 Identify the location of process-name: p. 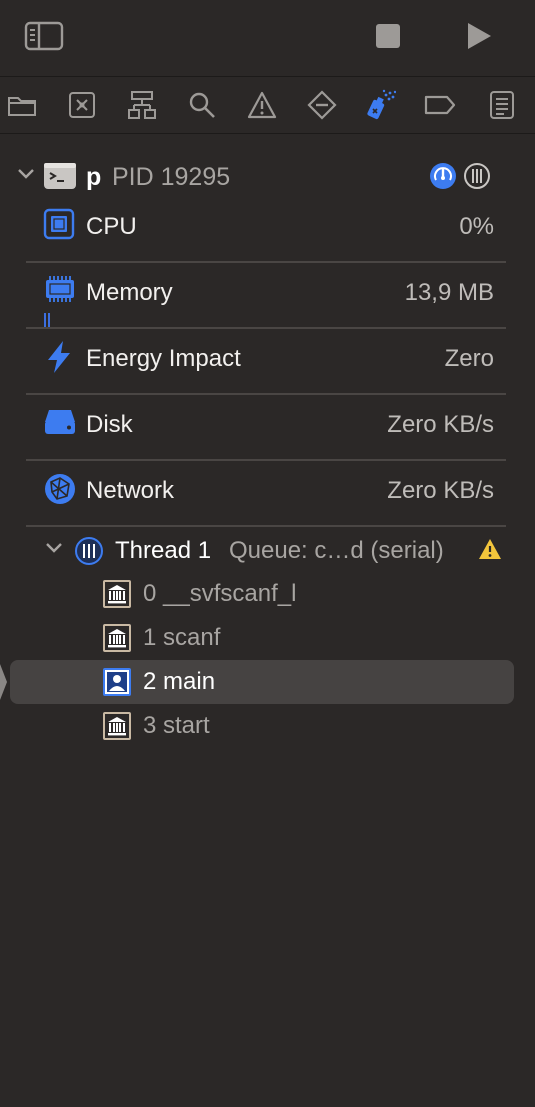
(94, 177).